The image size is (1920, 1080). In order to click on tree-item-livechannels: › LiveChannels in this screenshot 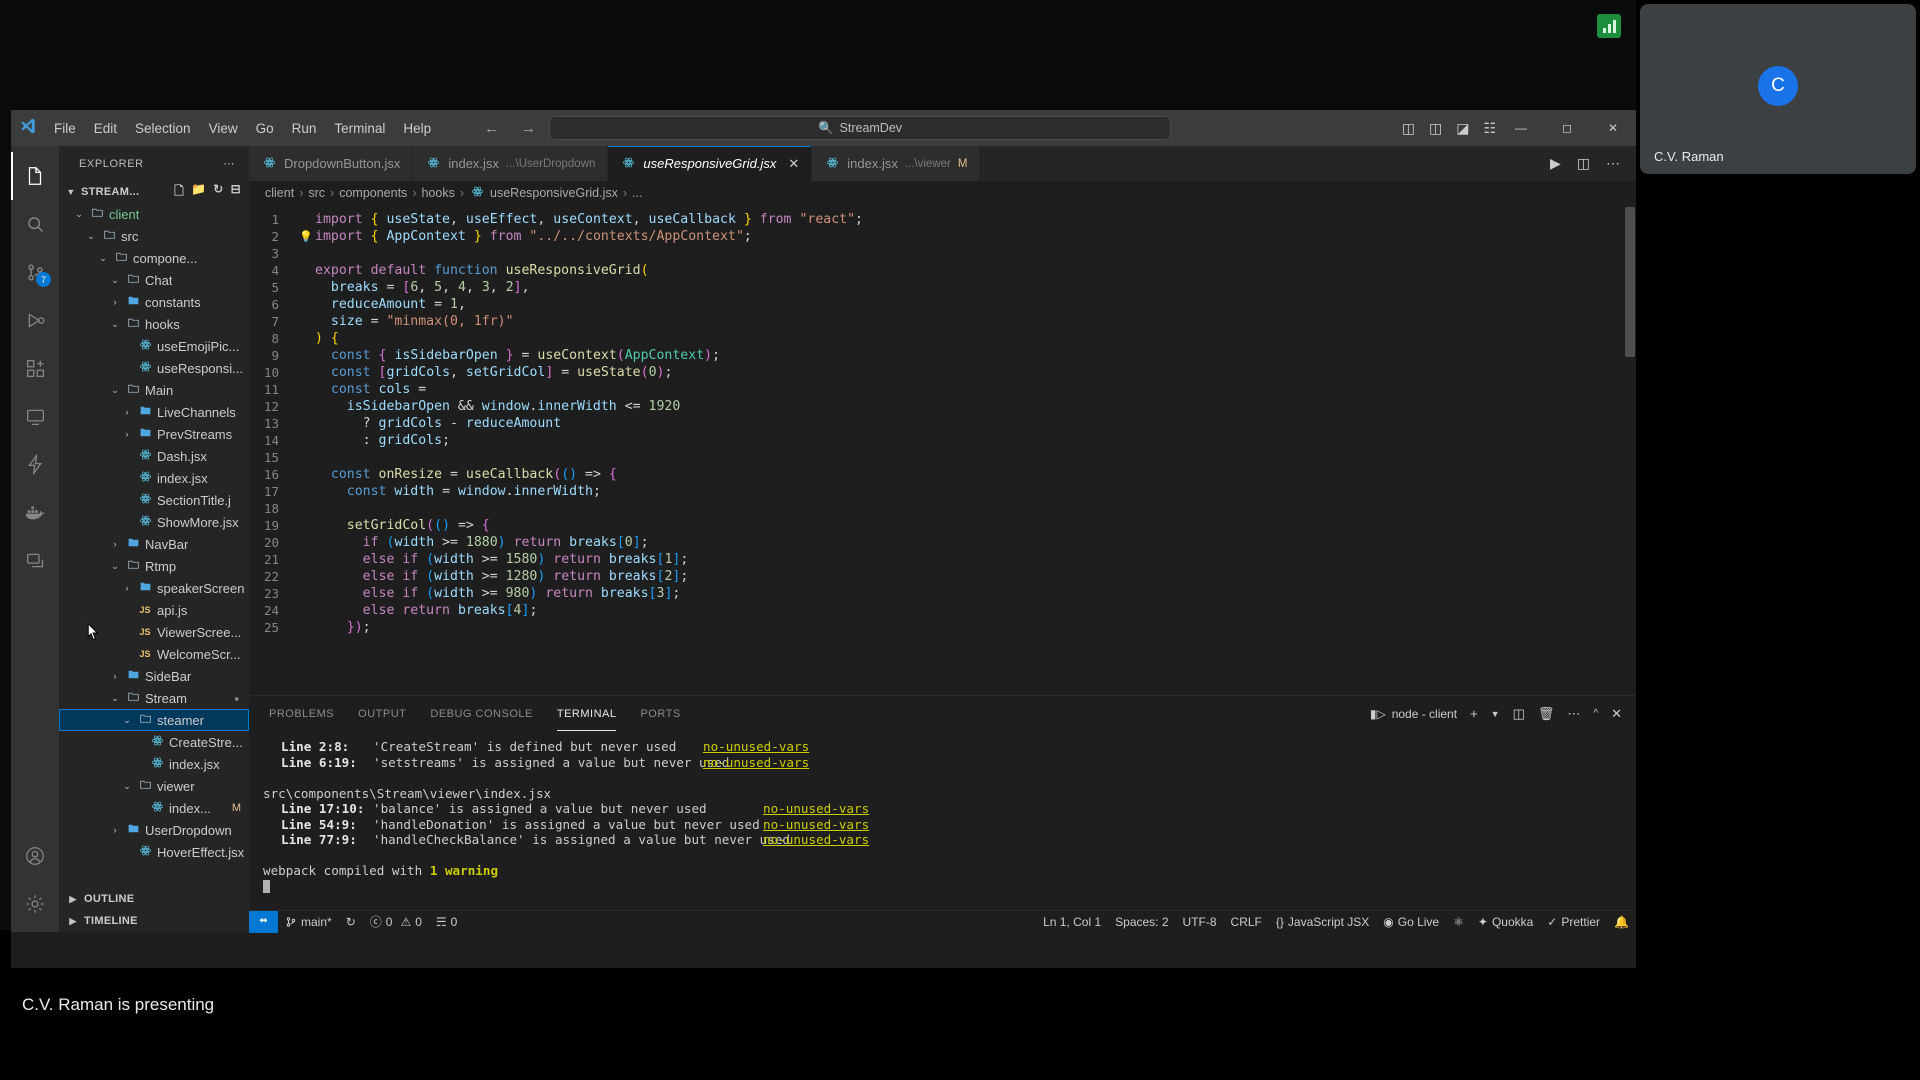, I will do `click(154, 412)`.